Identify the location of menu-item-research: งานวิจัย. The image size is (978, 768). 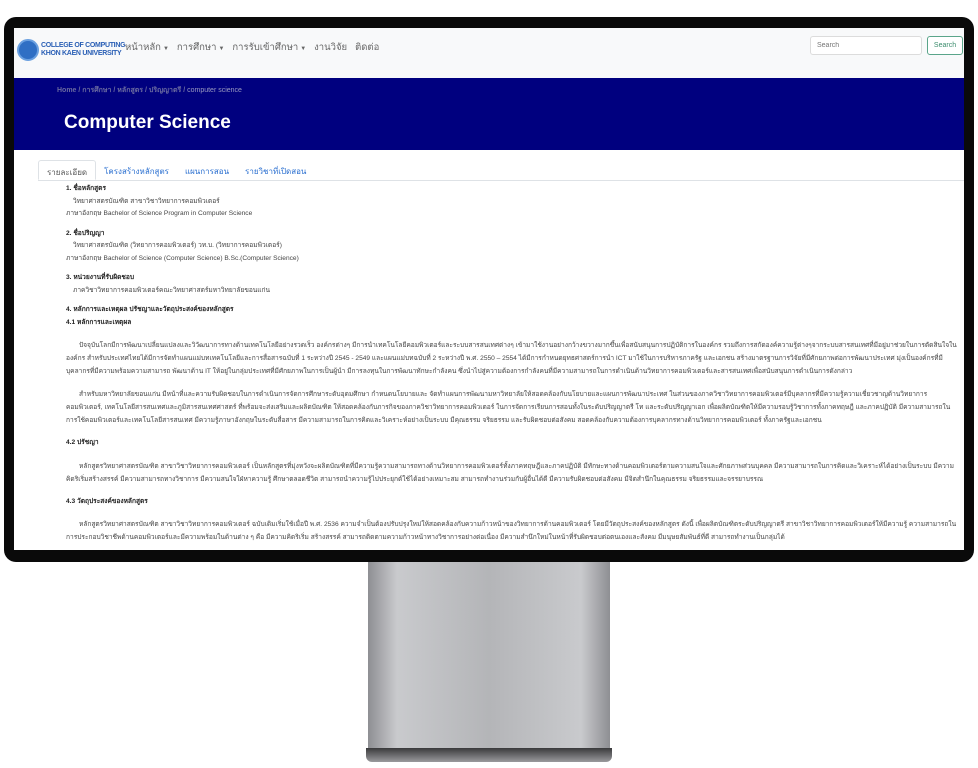
(330, 47).